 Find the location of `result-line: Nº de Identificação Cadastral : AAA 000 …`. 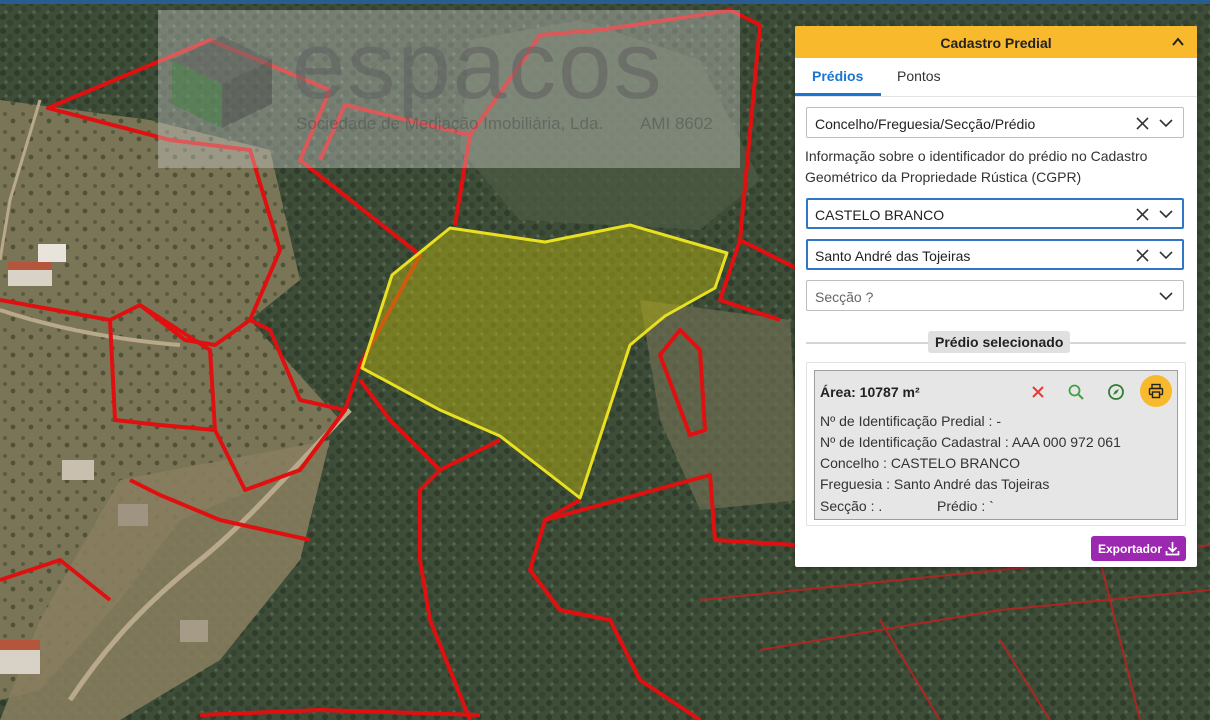

result-line: Nº de Identificação Cadastral : AAA 000 … is located at coordinates (970, 442).